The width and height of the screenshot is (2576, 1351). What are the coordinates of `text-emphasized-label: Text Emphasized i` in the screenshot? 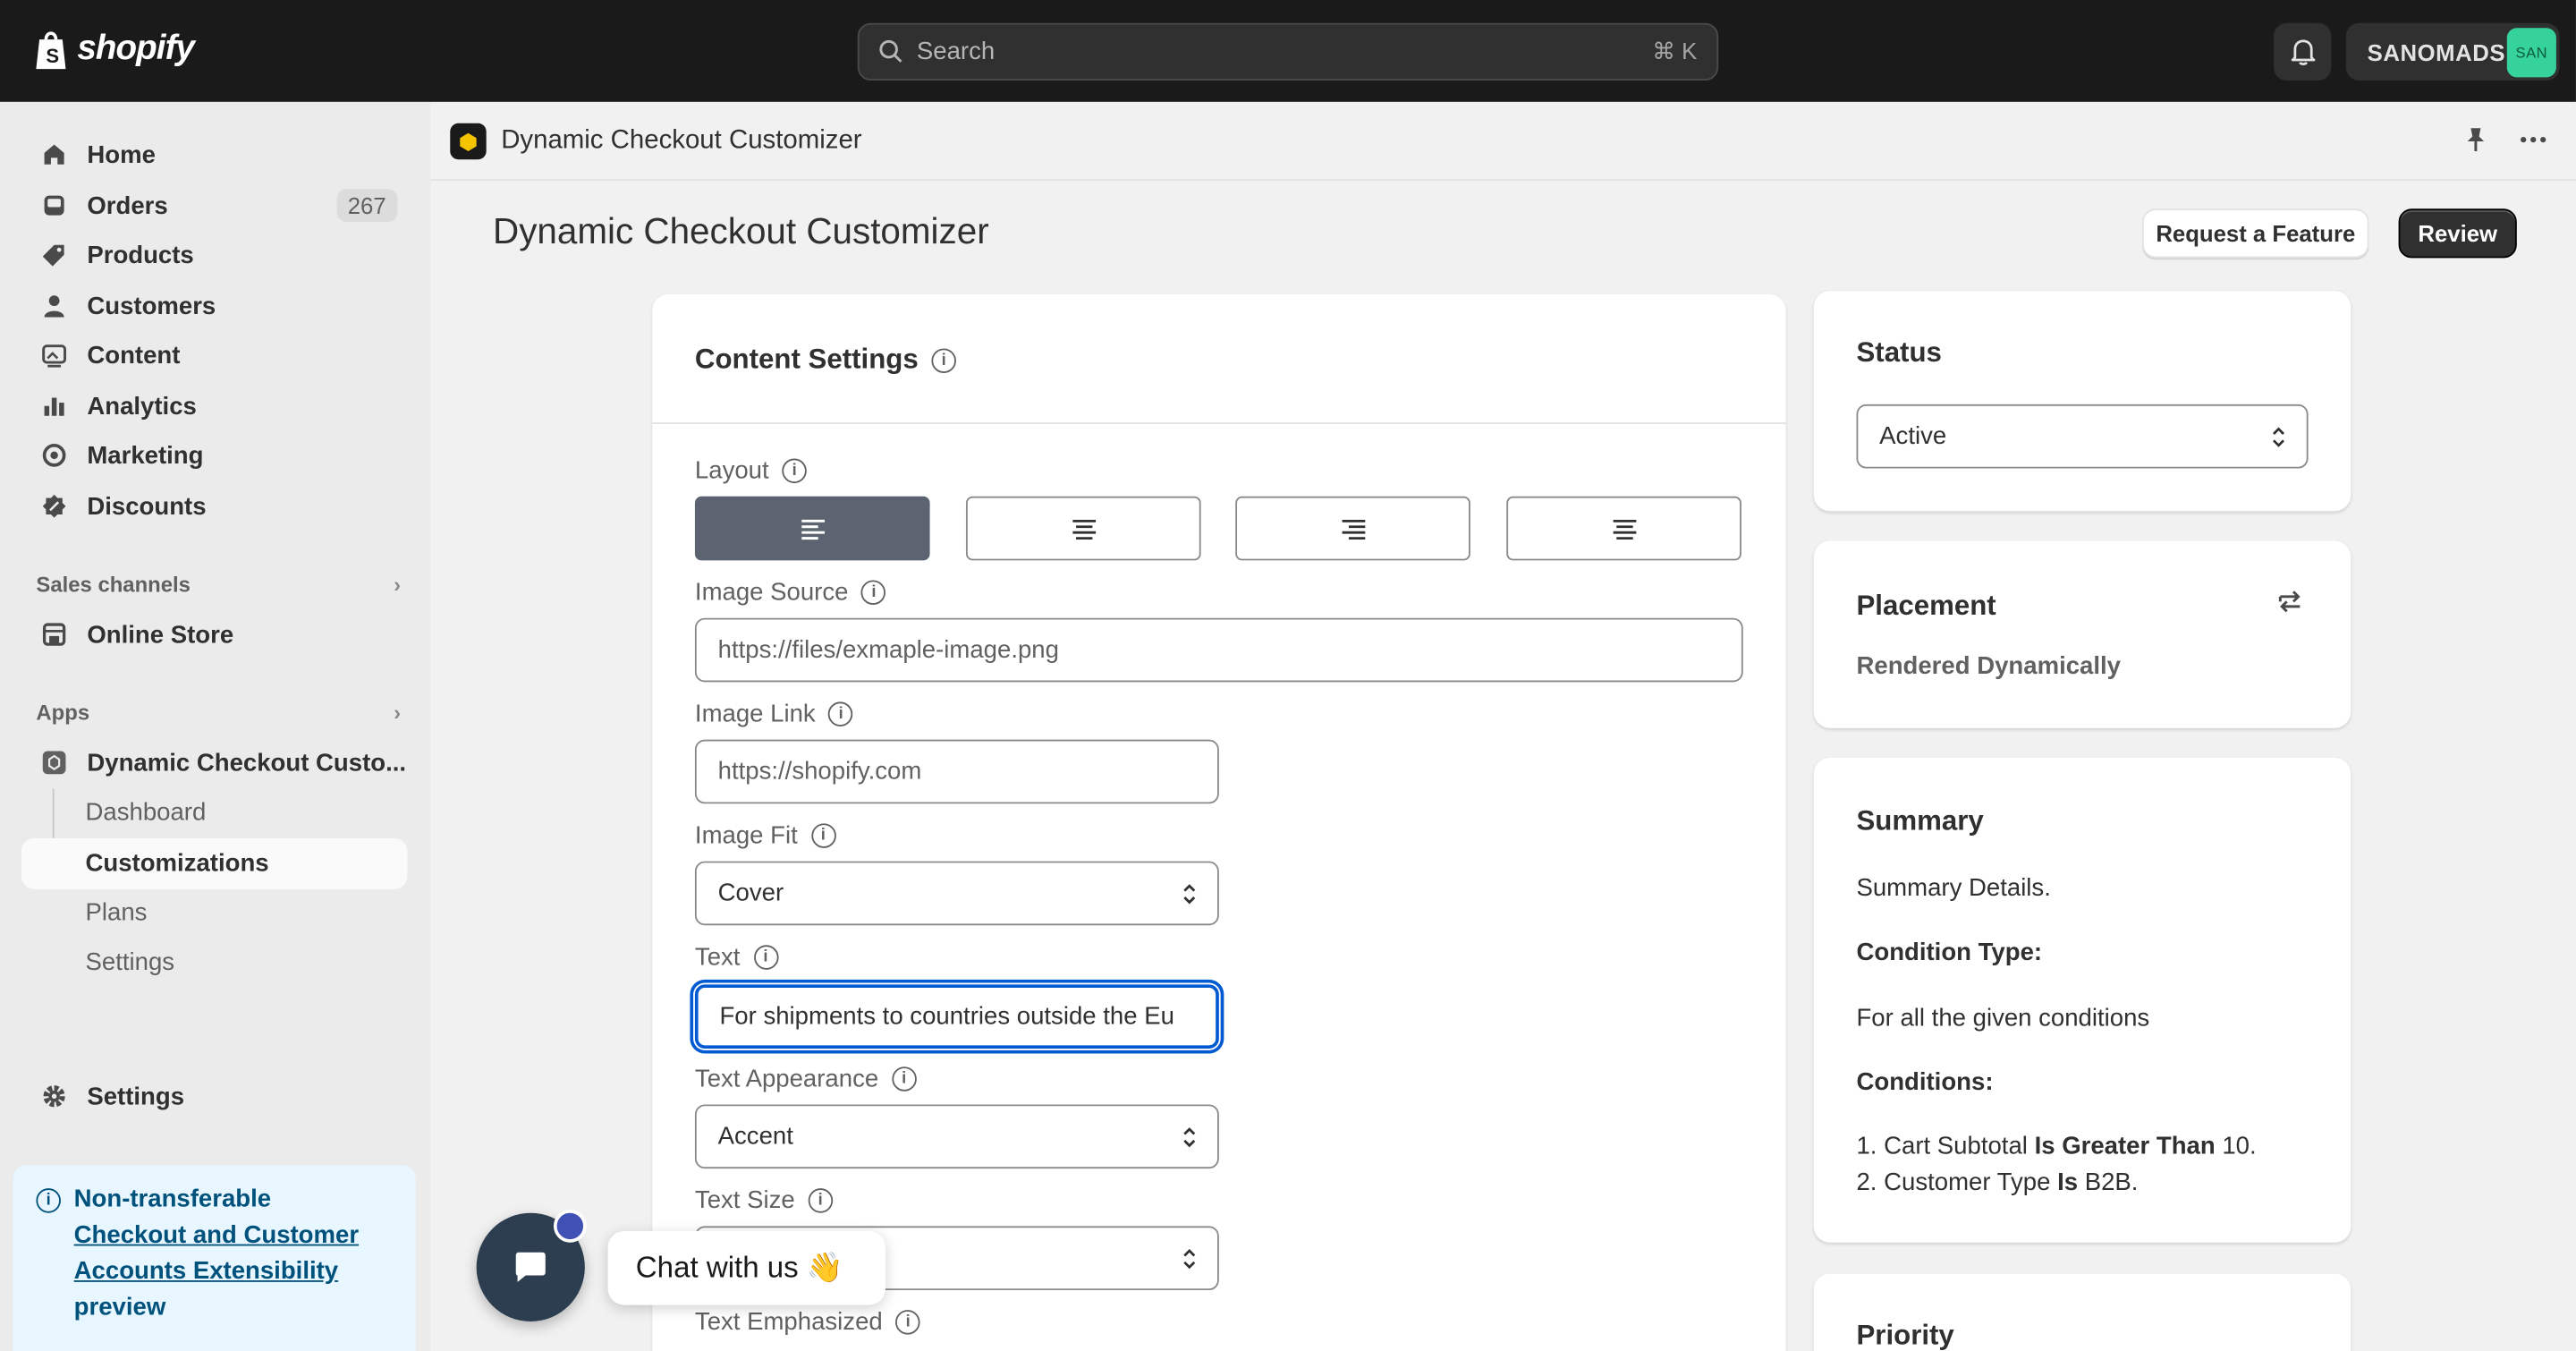 It's located at (807, 1322).